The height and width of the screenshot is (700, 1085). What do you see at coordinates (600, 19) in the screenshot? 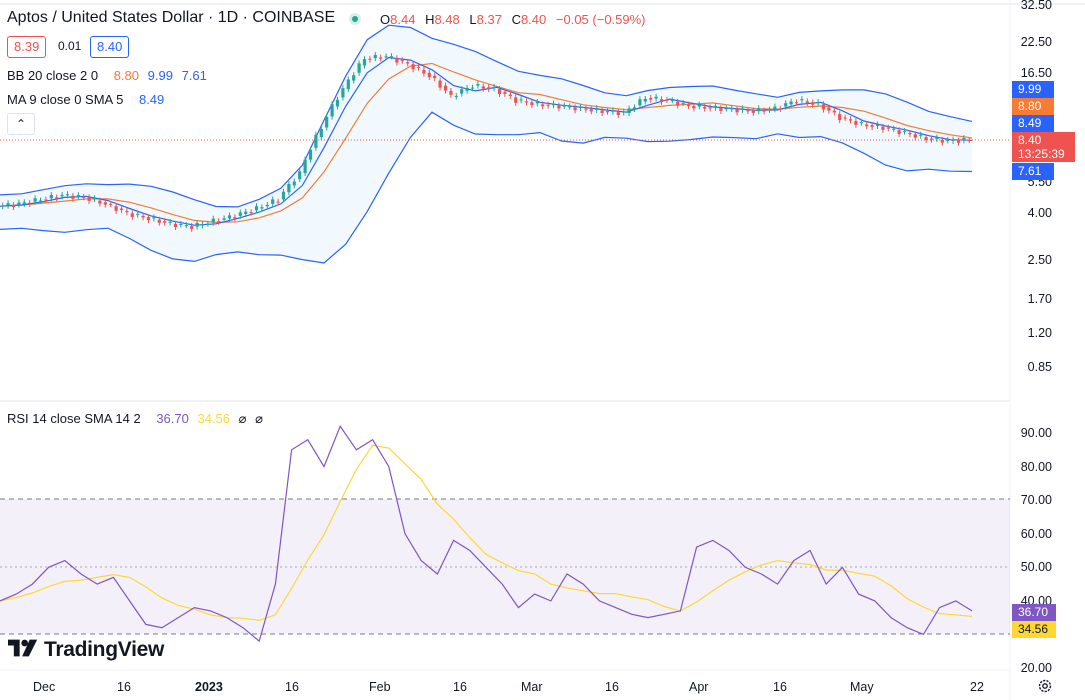
I see `ohlc-change: −0.05 (−0.59%)` at bounding box center [600, 19].